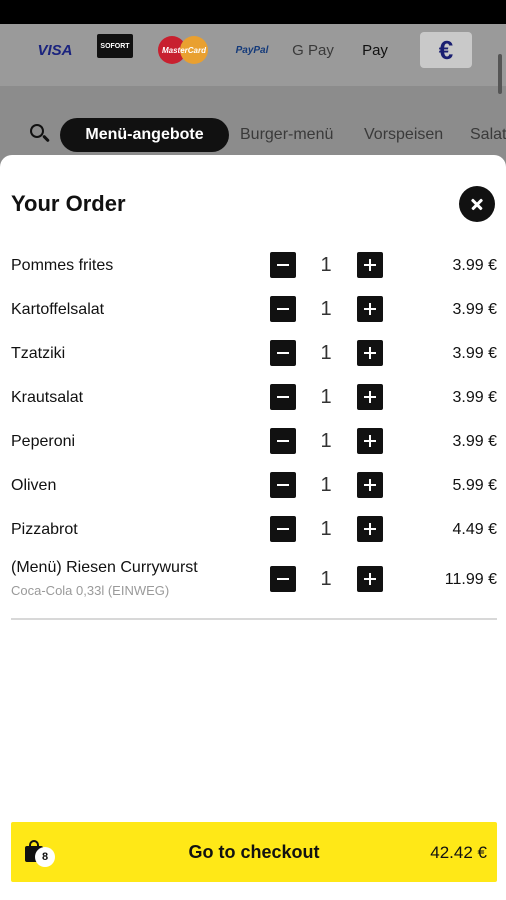 The height and width of the screenshot is (900, 506). Describe the element at coordinates (90, 590) in the screenshot. I see `item-option: Coca-Cola 0,33l (EINWEG)` at that location.